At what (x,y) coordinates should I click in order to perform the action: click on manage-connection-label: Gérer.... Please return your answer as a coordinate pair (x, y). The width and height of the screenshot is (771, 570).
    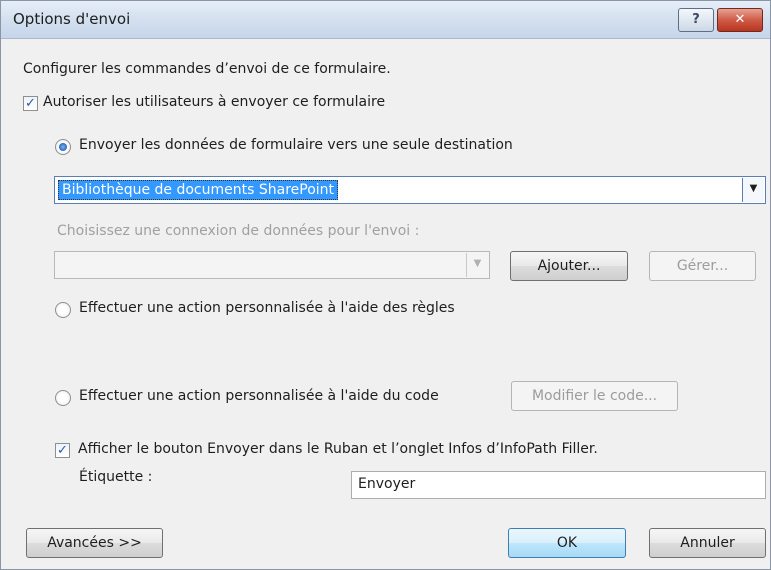
    Looking at the image, I should click on (702, 266).